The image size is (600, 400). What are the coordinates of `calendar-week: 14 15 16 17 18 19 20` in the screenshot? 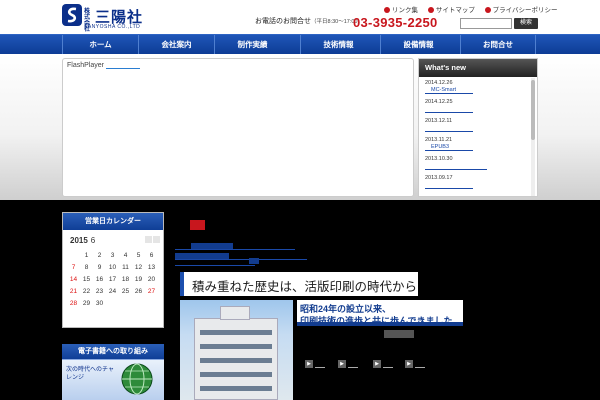 It's located at (113, 280).